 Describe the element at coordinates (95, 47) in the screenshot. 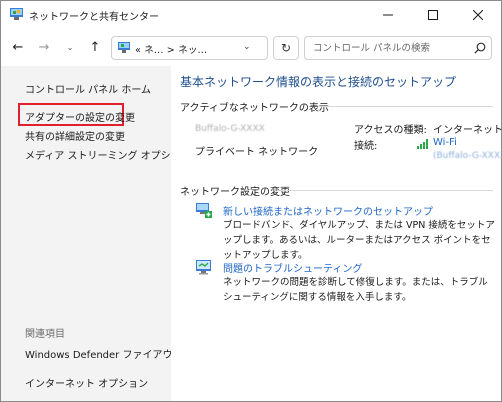

I see `up-arrow-icon: ↑` at that location.